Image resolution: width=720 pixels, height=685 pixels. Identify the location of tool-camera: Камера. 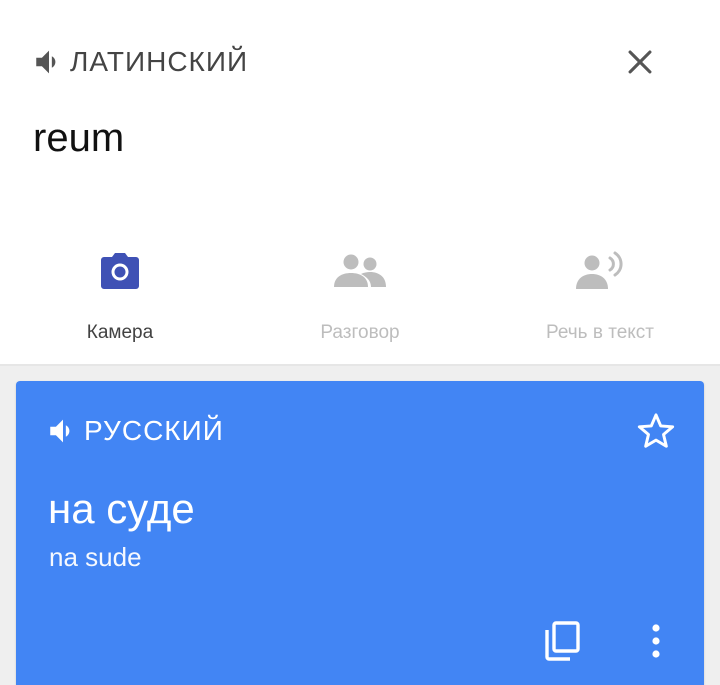
(120, 296).